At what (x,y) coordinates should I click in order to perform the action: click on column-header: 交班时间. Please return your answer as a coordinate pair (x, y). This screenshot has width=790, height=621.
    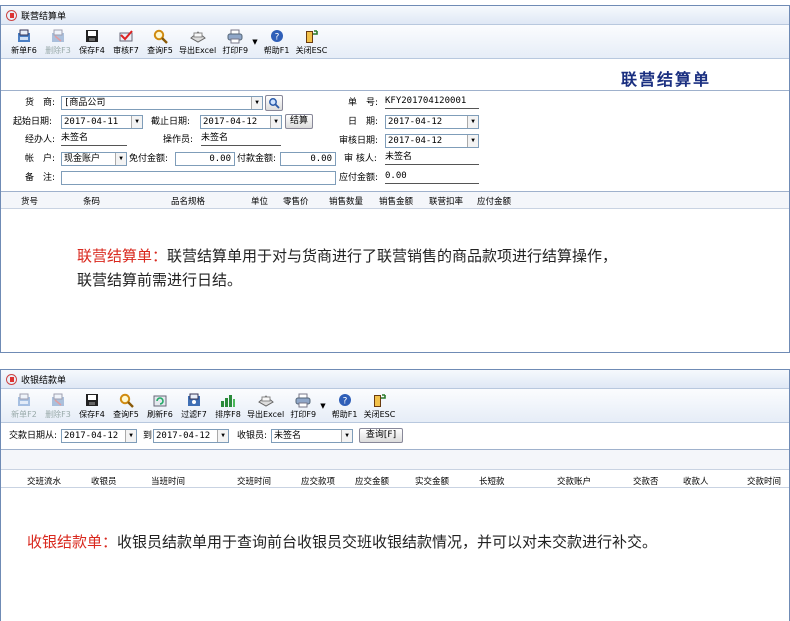
    Looking at the image, I should click on (254, 481).